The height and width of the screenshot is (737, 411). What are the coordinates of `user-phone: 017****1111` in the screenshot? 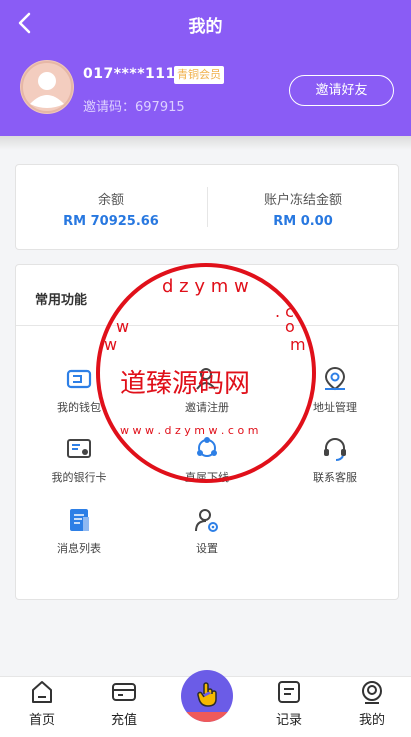 It's located at (134, 74).